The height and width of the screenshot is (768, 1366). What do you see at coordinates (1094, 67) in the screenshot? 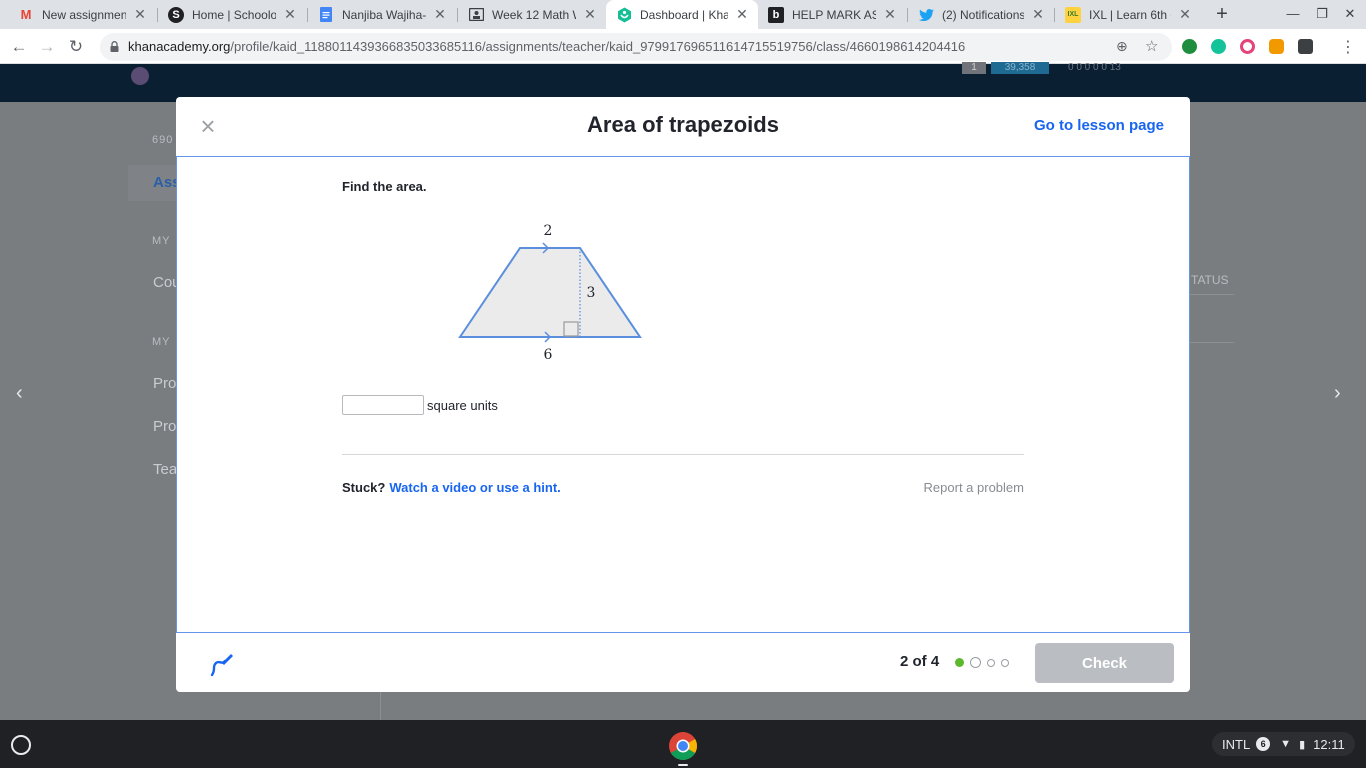
I see `badge-counts: 0 0 0 0 0 13` at bounding box center [1094, 67].